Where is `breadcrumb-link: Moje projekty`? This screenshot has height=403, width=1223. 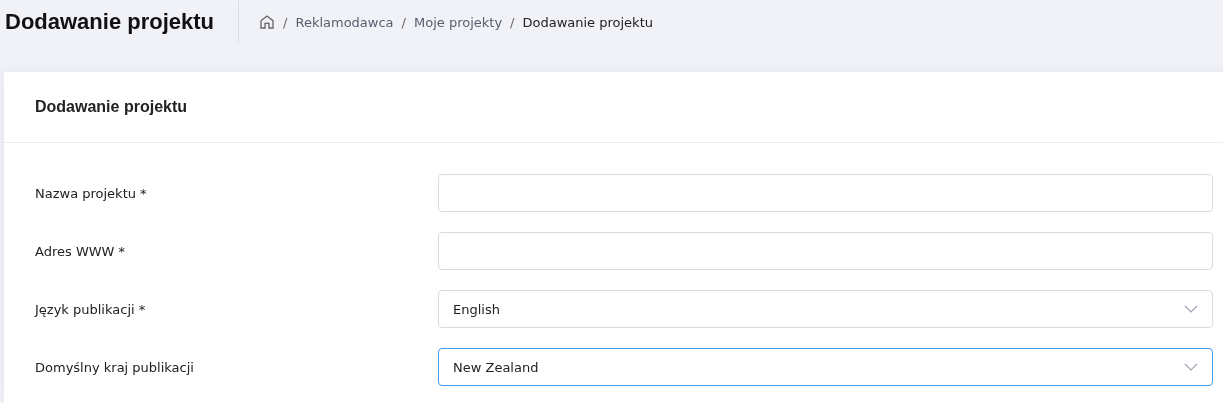 breadcrumb-link: Moje projekty is located at coordinates (458, 22).